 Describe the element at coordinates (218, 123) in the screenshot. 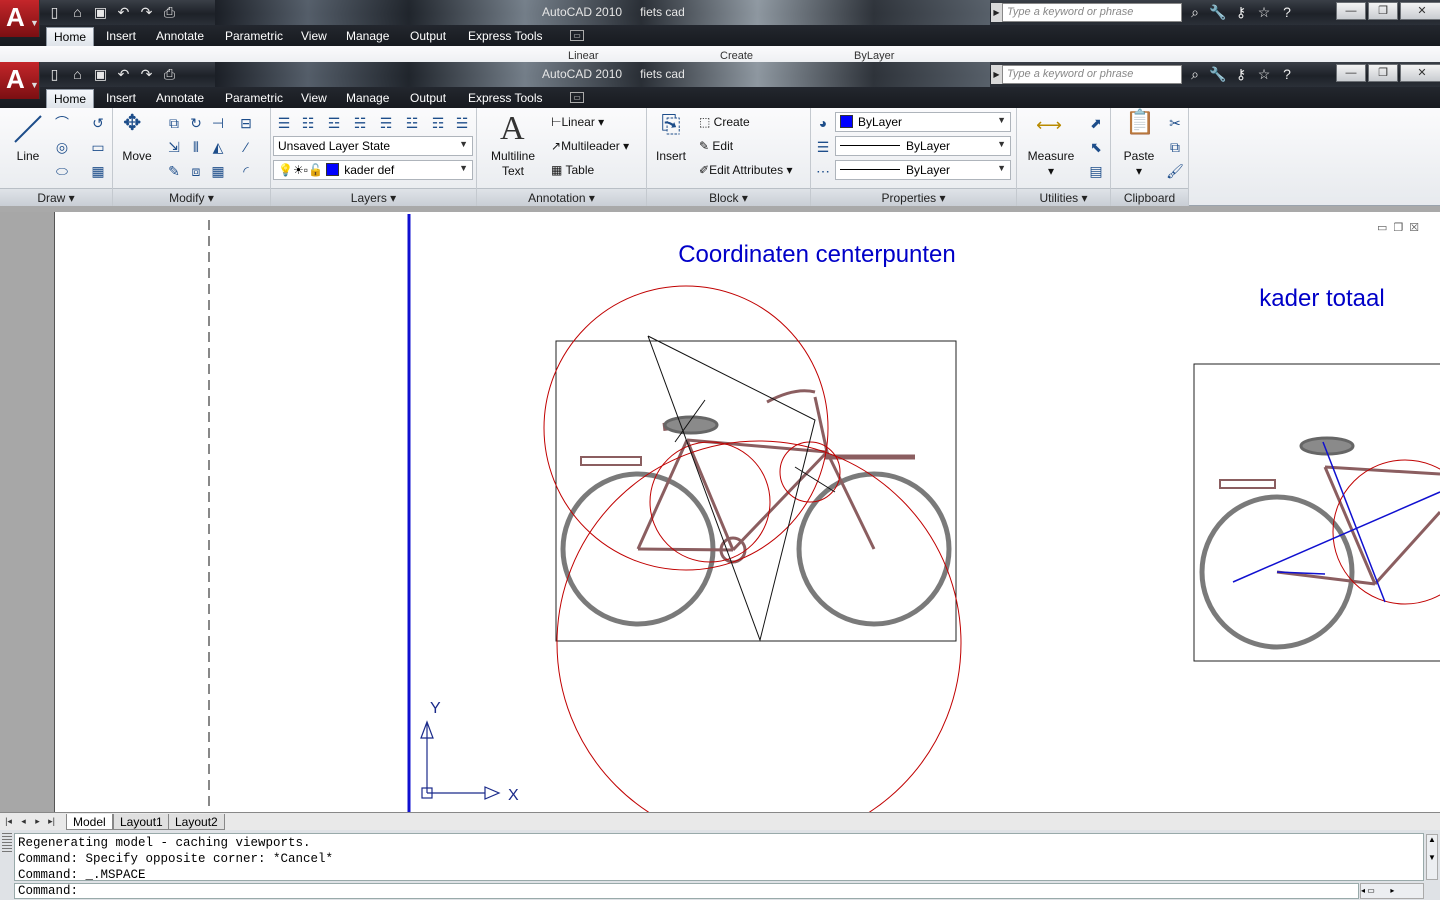

I see `trim-icon: ⊣` at that location.